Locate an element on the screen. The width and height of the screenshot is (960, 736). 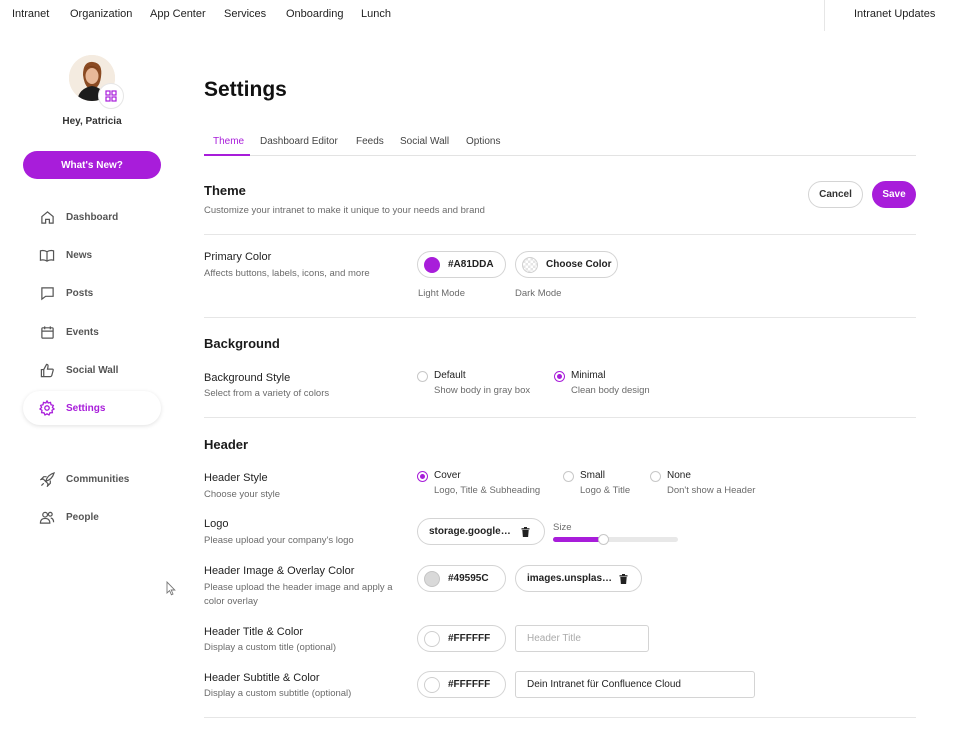
option-description: Show body in gray box is located at coordinates (482, 390).